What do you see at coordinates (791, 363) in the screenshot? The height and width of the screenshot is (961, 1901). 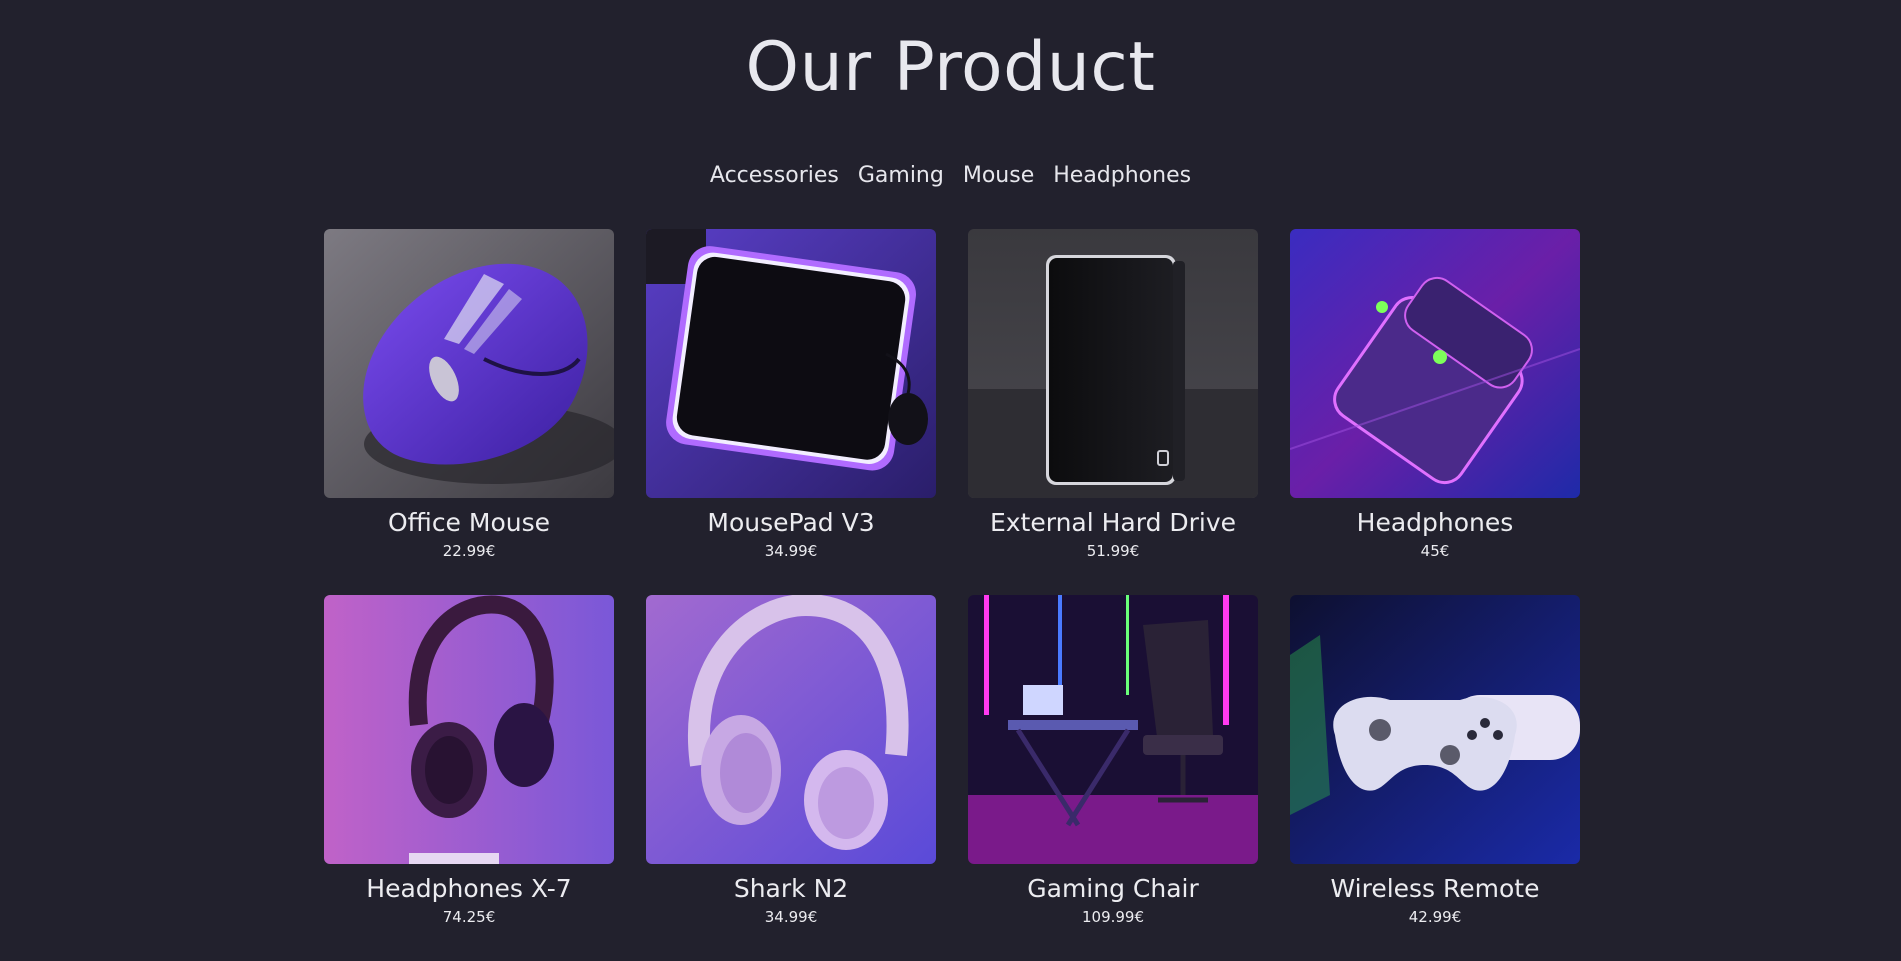 I see `product-image-mousepad` at bounding box center [791, 363].